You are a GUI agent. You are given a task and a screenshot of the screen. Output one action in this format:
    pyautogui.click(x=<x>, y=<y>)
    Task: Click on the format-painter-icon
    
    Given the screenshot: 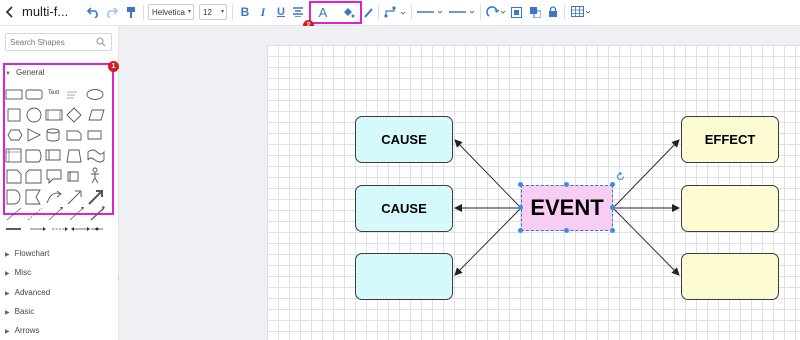 What is the action you would take?
    pyautogui.click(x=131, y=12)
    